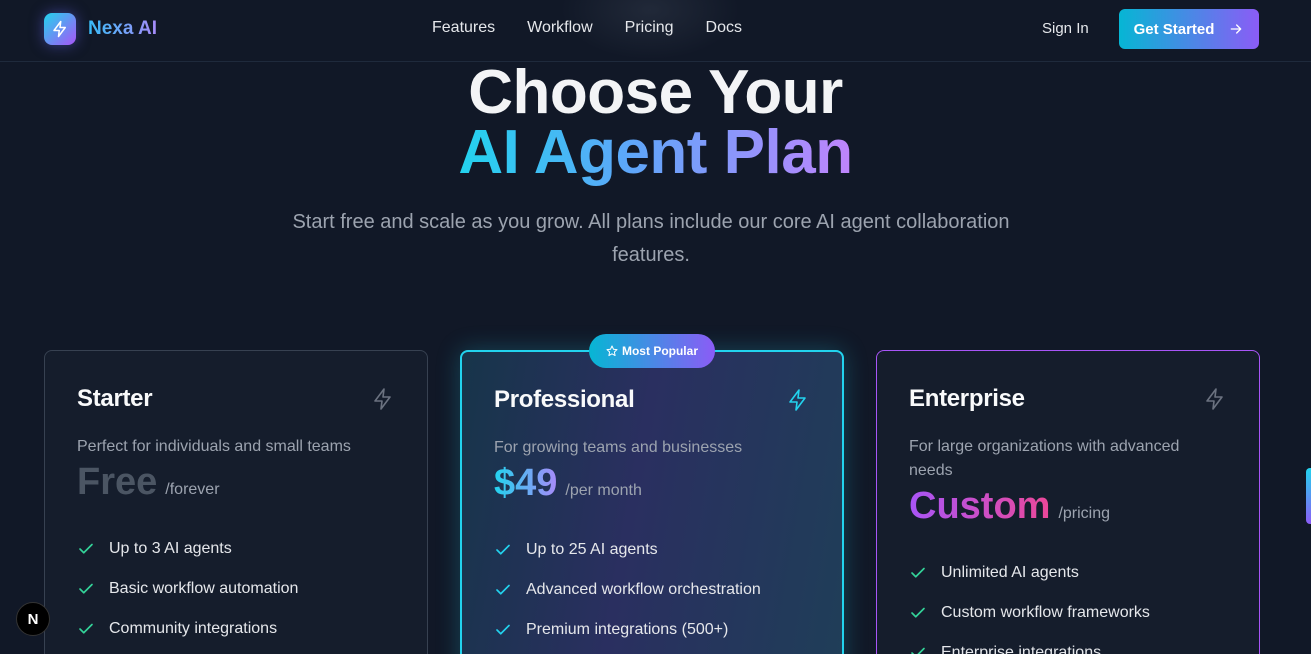 This screenshot has width=1311, height=654. I want to click on feature-item: Up to 25 AI agents, so click(652, 550).